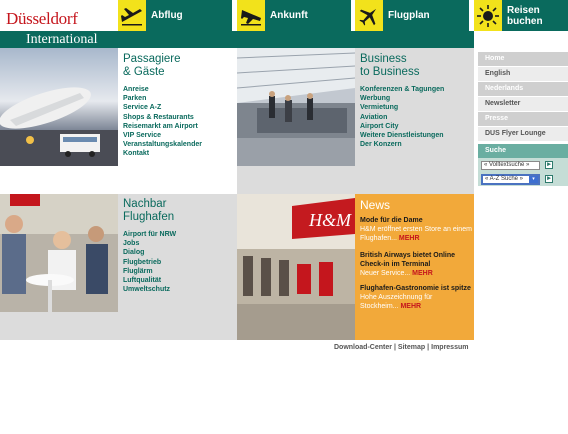 This screenshot has width=568, height=434. Describe the element at coordinates (162, 117) in the screenshot. I see `link-shops-restaurants: Shops & Restaurants` at that location.